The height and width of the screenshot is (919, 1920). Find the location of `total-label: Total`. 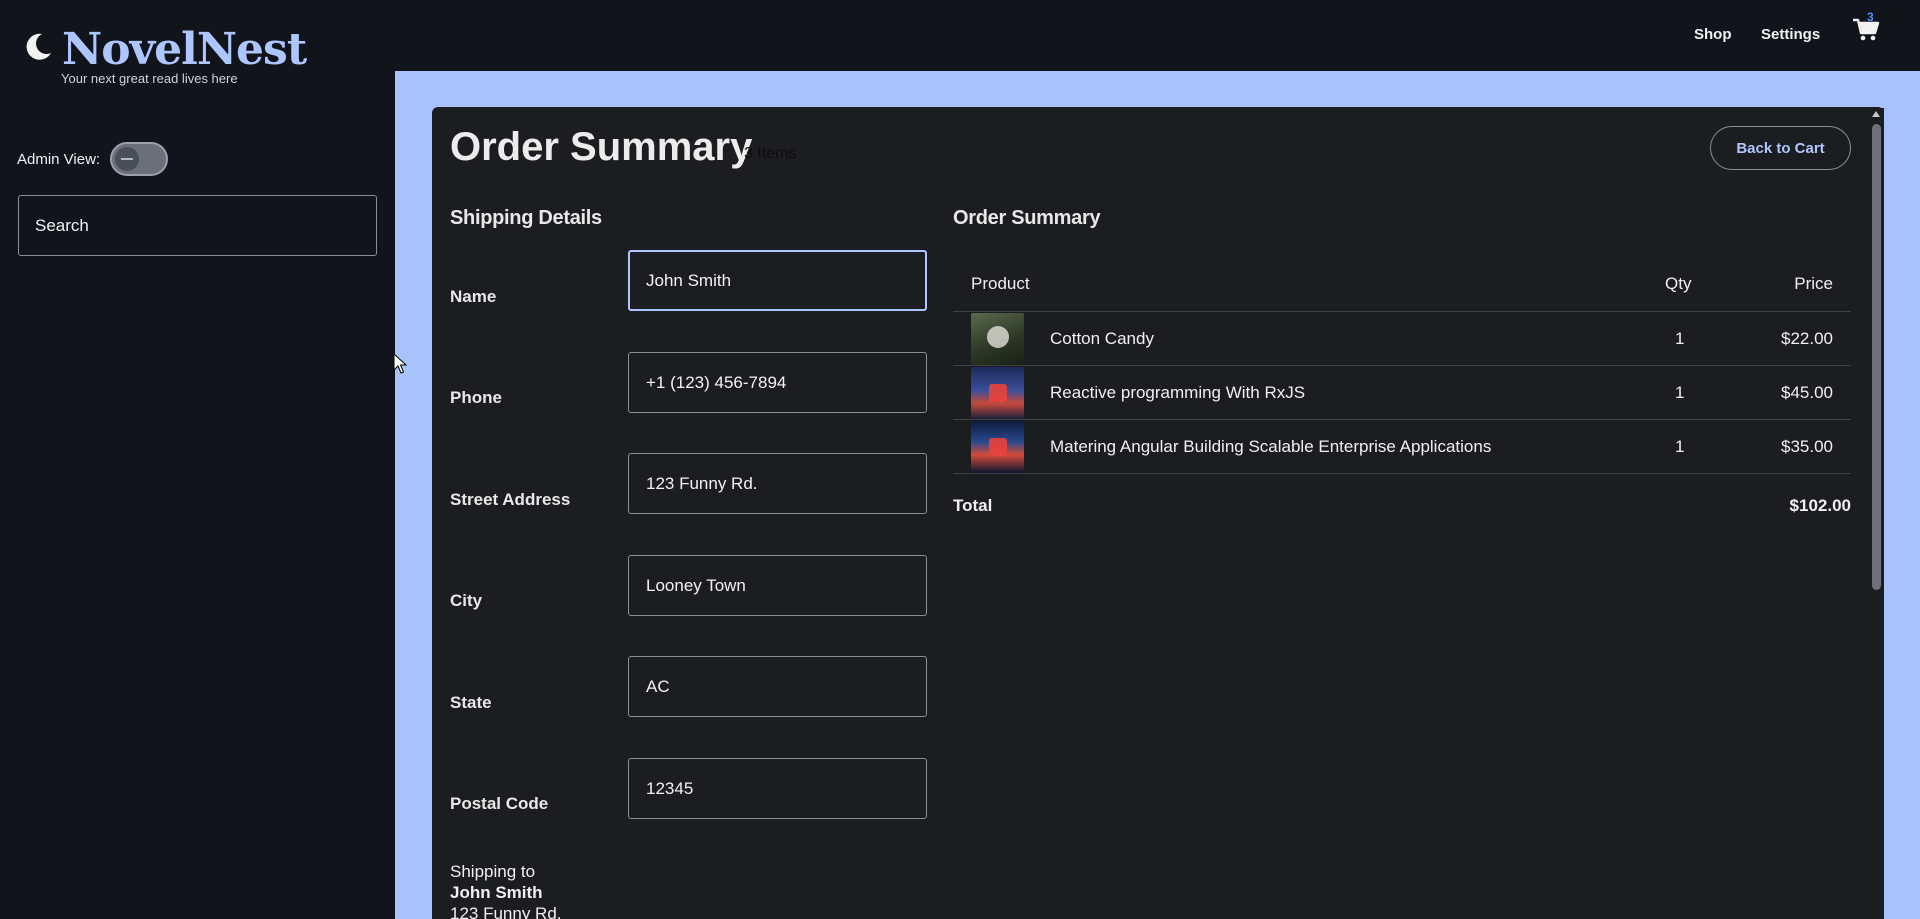

total-label: Total is located at coordinates (973, 505).